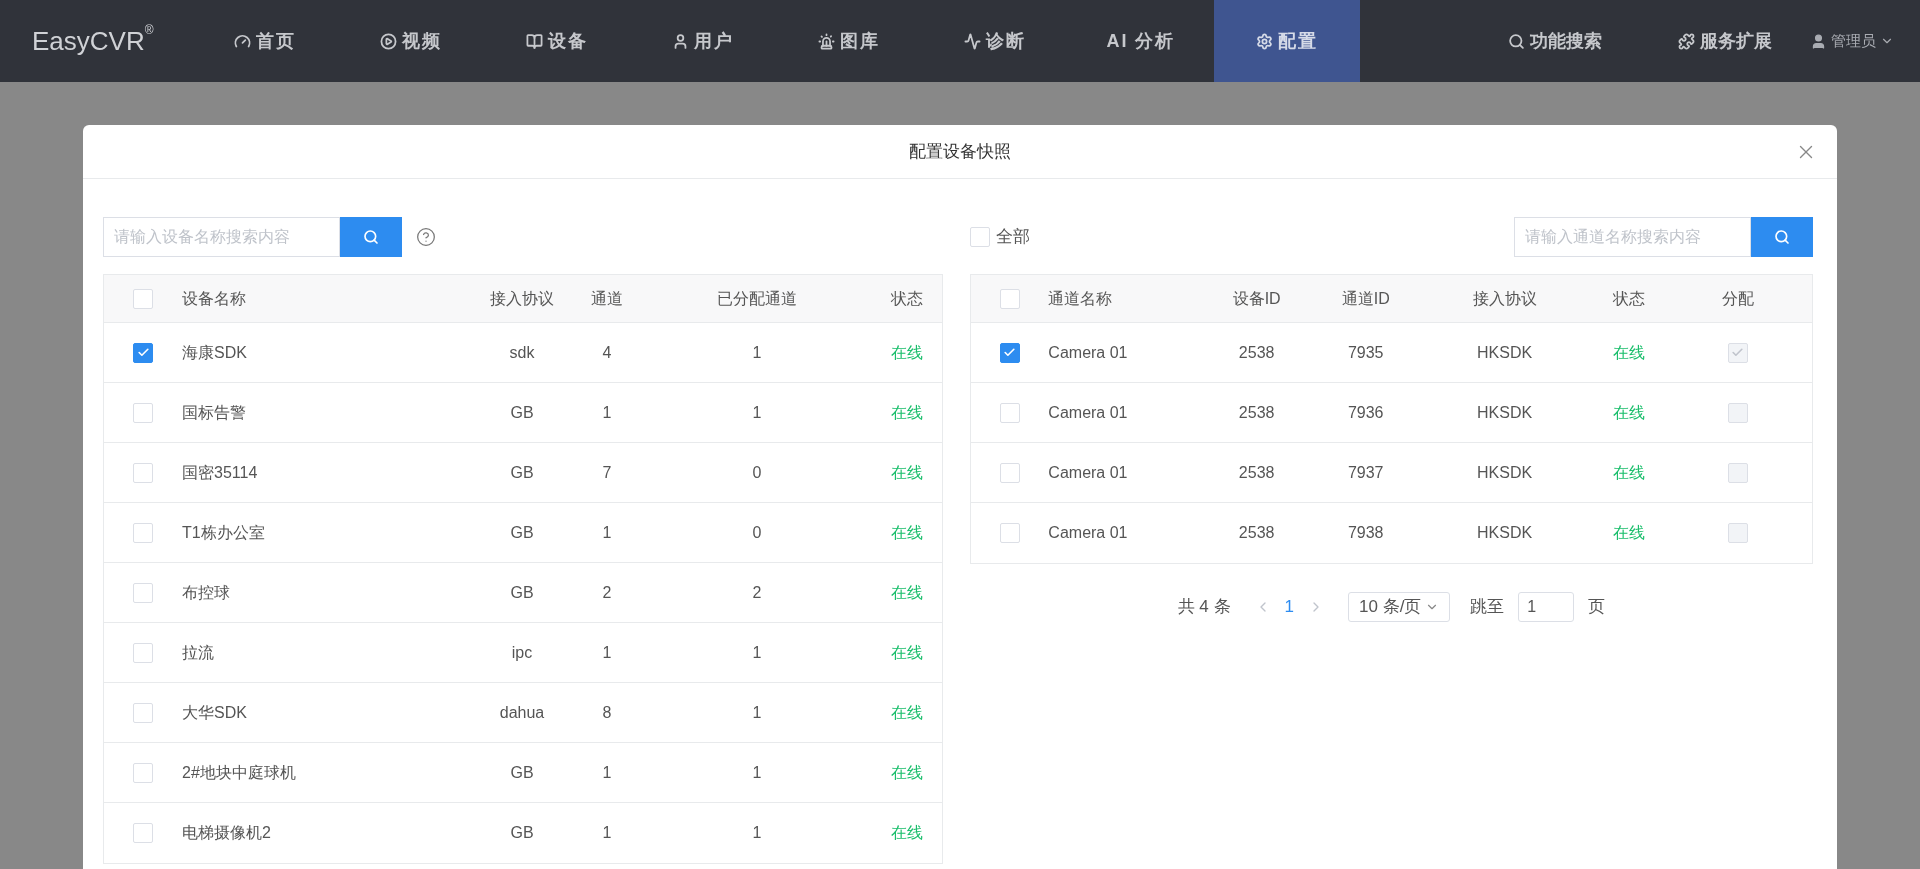 The width and height of the screenshot is (1920, 869). I want to click on table-cell-text: 7935, so click(1365, 352).